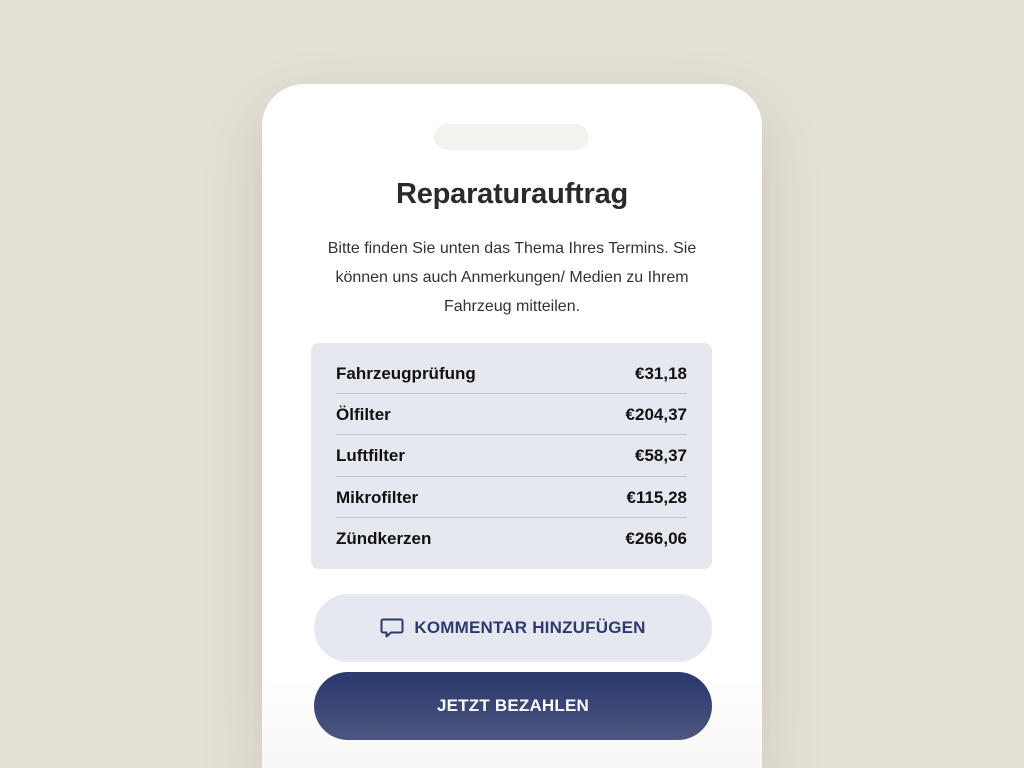 Image resolution: width=1024 pixels, height=768 pixels. Describe the element at coordinates (661, 373) in the screenshot. I see `item-price: €31,18` at that location.